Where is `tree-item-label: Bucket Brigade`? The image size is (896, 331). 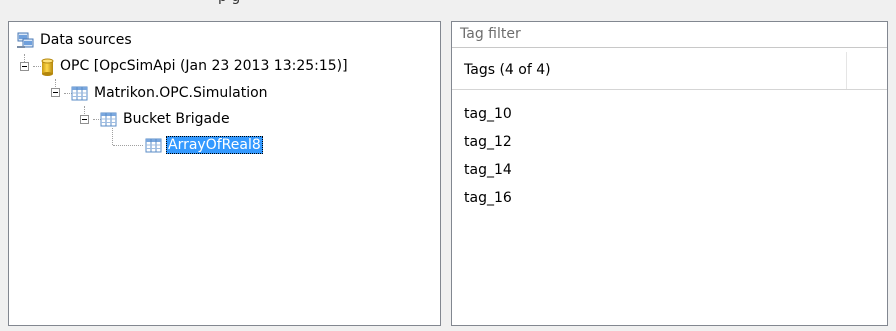 tree-item-label: Bucket Brigade is located at coordinates (176, 119).